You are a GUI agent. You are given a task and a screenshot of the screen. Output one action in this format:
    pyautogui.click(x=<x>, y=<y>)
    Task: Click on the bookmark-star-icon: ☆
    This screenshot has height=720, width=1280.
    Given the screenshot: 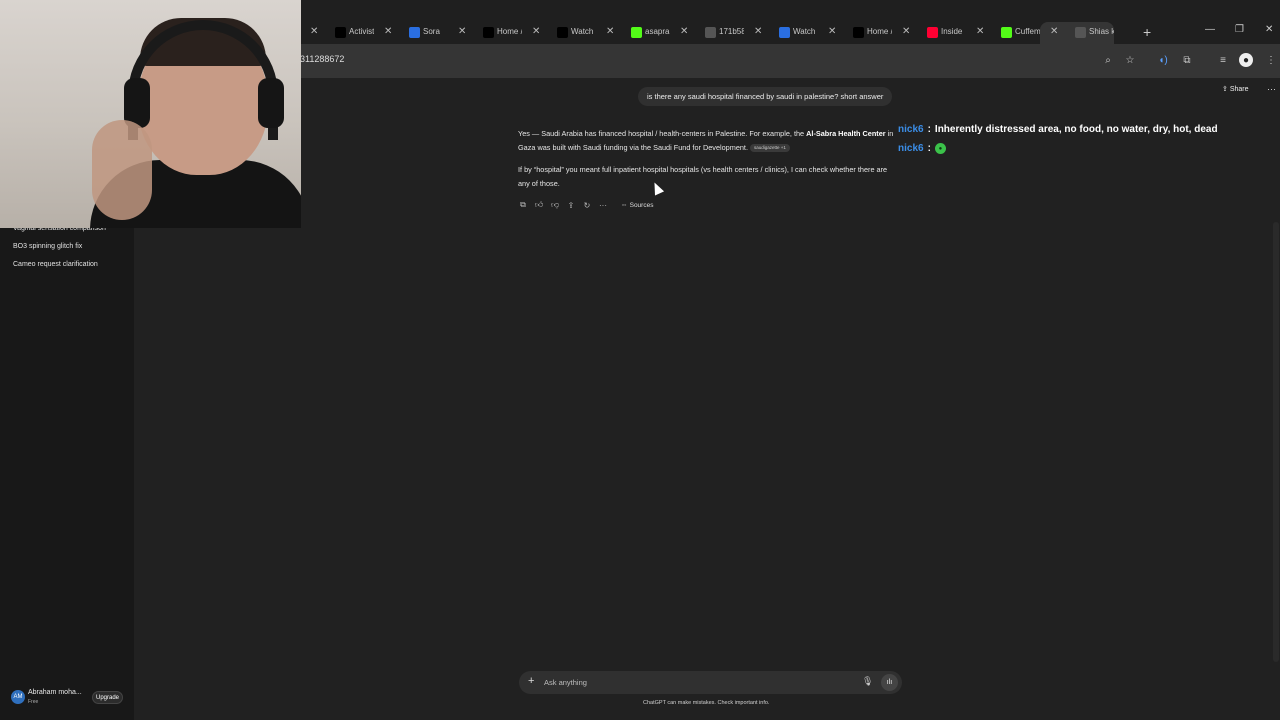 What is the action you would take?
    pyautogui.click(x=1130, y=60)
    